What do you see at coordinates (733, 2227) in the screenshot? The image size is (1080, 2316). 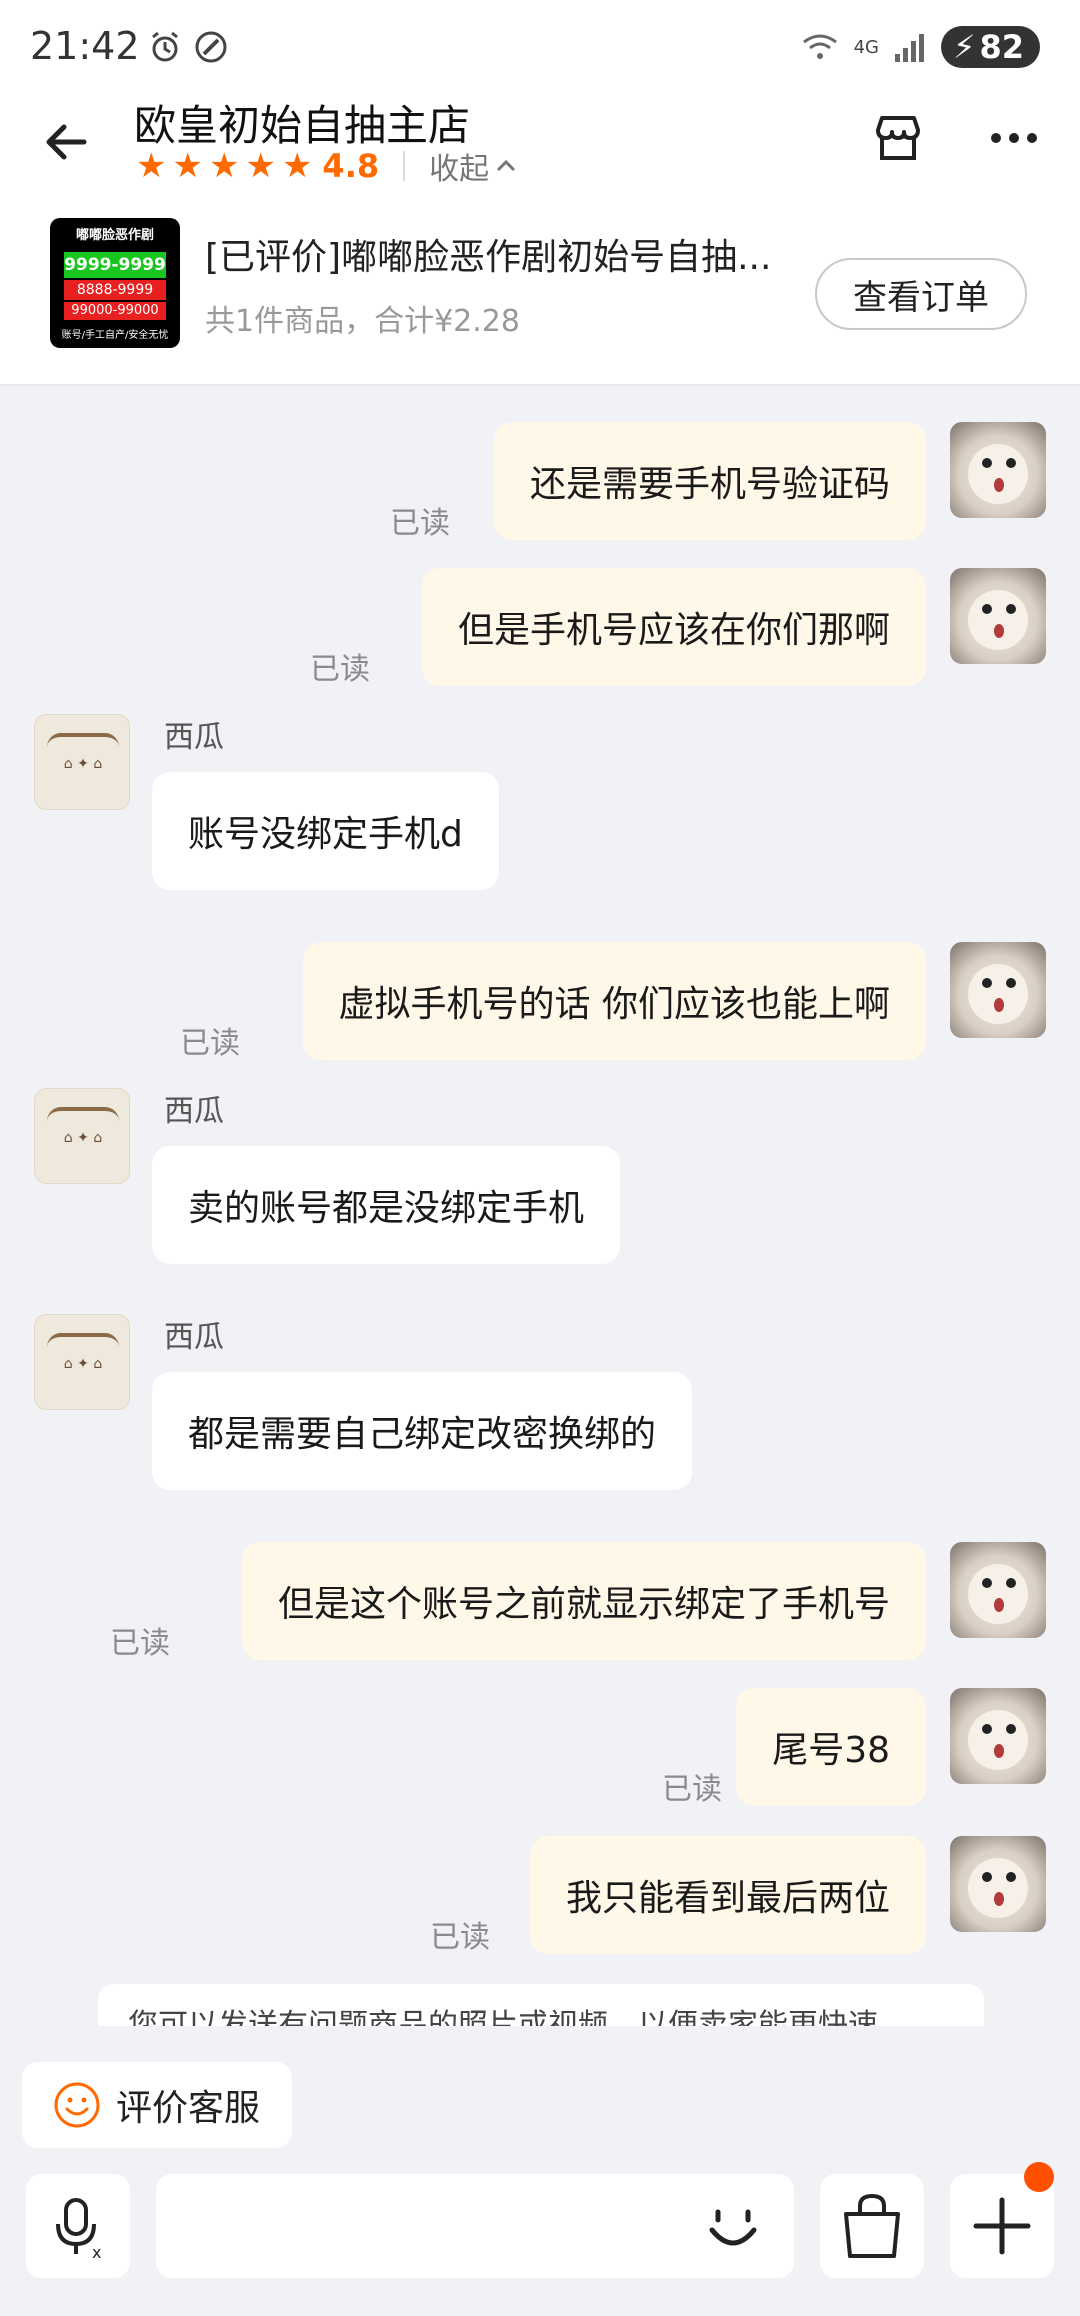 I see `emoji-icon` at bounding box center [733, 2227].